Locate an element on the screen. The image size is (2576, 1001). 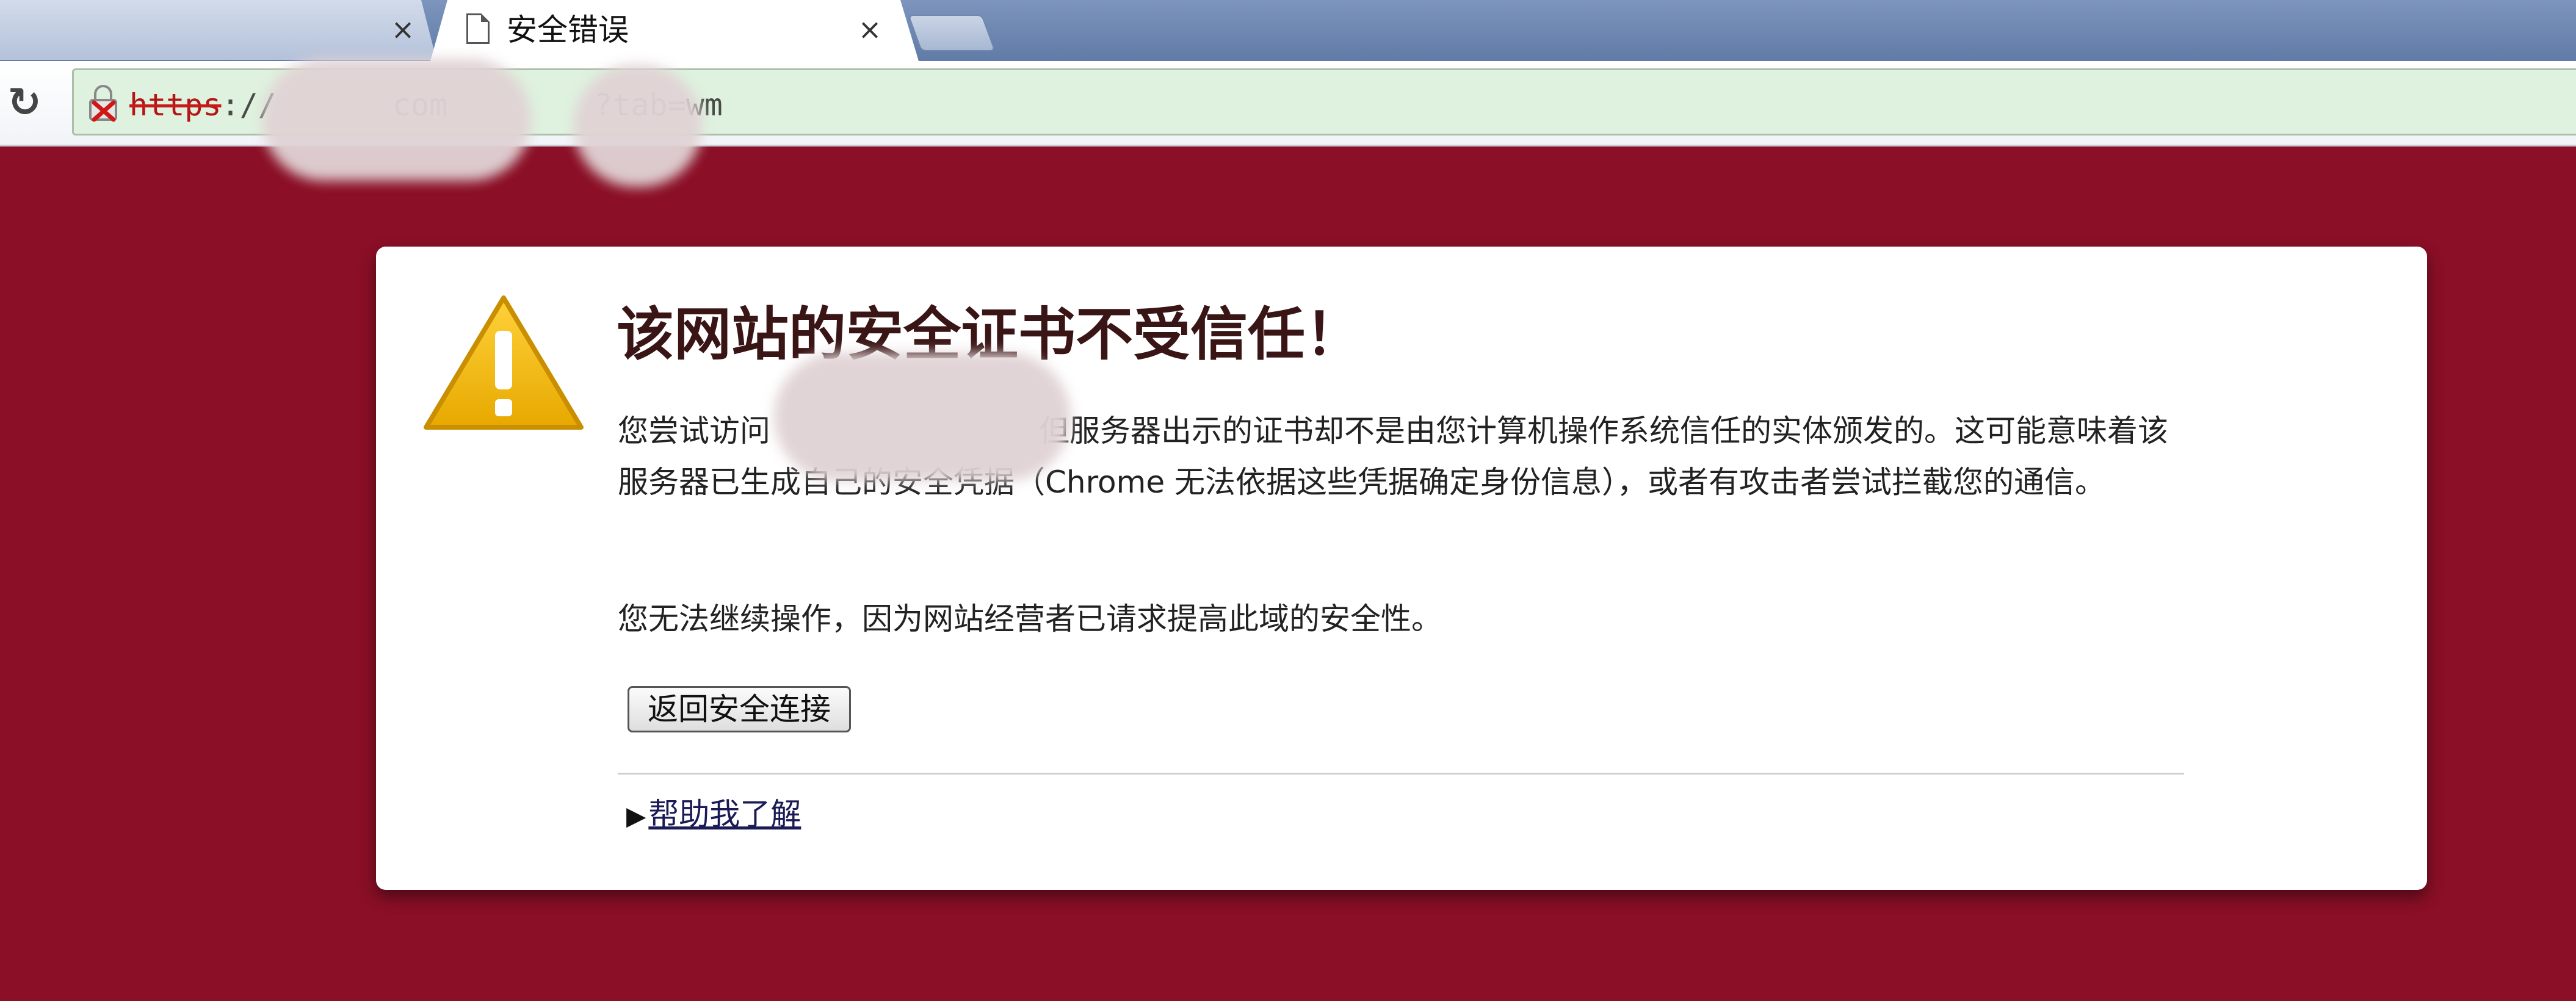
back-to-safety-button: 返回安全连接 is located at coordinates (739, 709).